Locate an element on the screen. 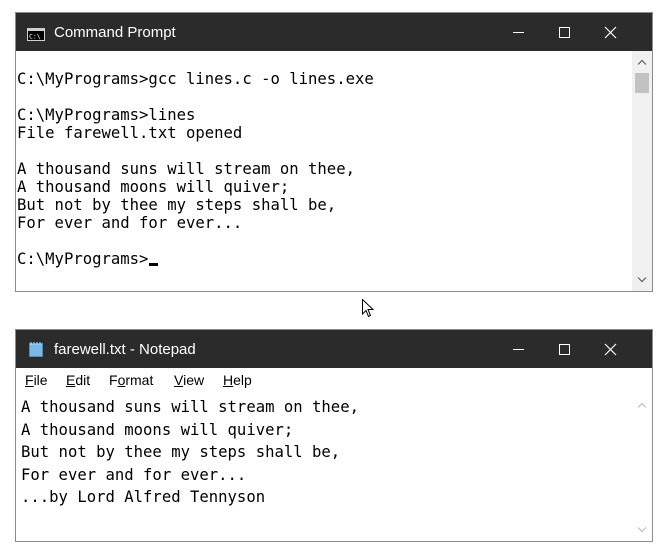 The image size is (668, 555). text-cursor is located at coordinates (154, 264).